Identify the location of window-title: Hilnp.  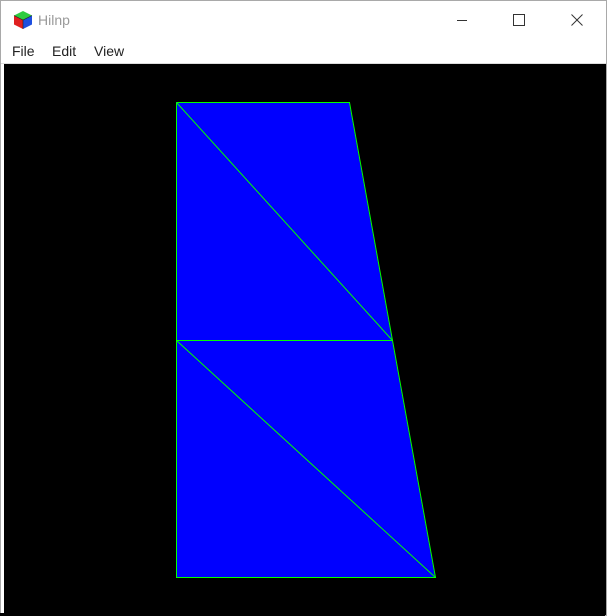
(54, 20).